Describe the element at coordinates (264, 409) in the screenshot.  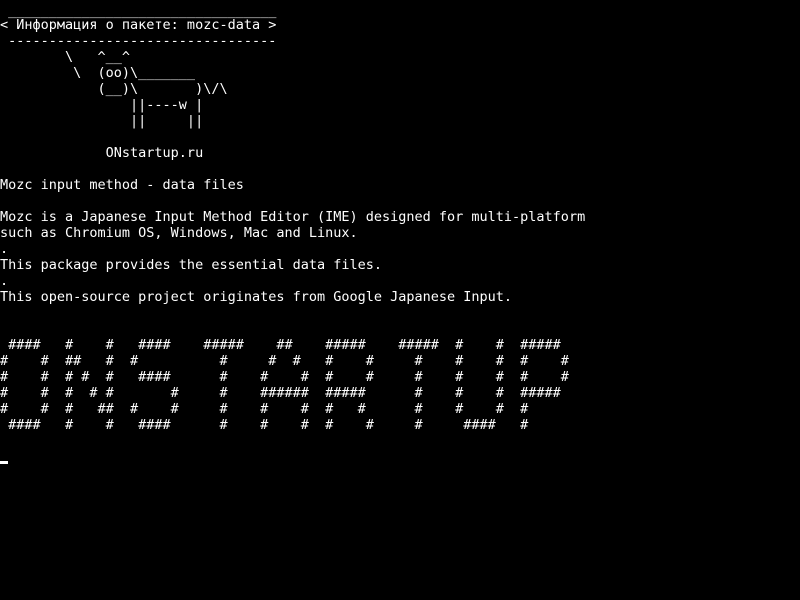
I see `banner-art-line: # # # ## # # # # # # # # # # #` at that location.